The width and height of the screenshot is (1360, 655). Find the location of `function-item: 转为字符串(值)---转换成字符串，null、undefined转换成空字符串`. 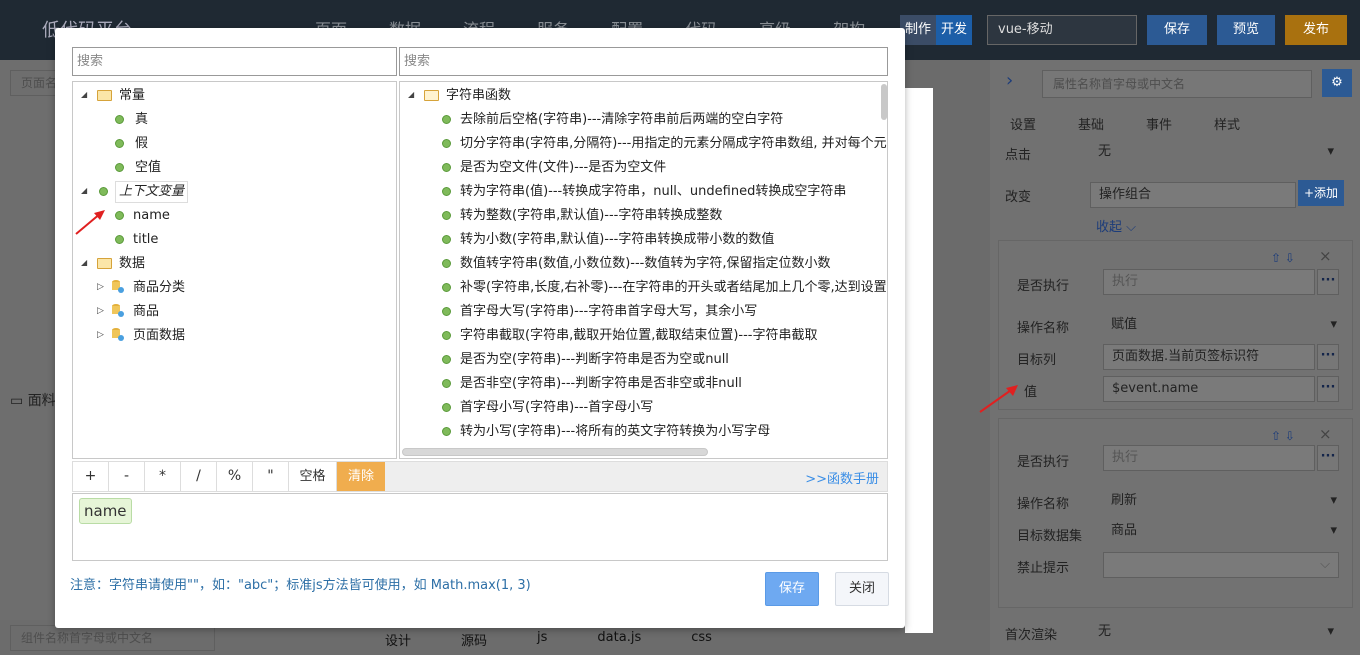

function-item: 转为字符串(值)---转换成字符串，null、undefined转换成空字符串 is located at coordinates (653, 192).